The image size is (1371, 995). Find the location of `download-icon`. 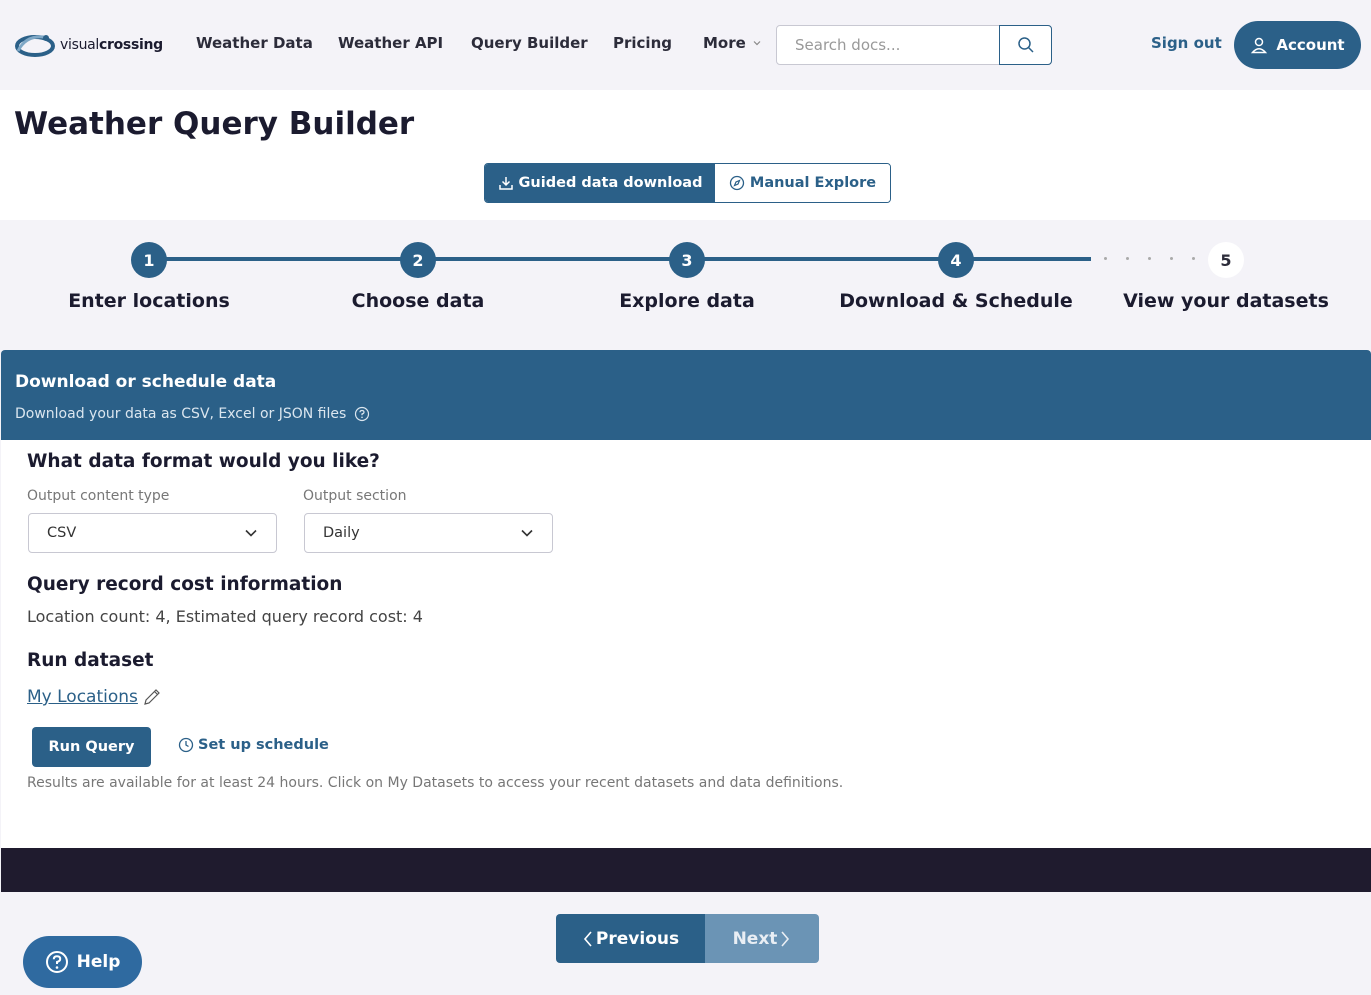

download-icon is located at coordinates (505, 183).